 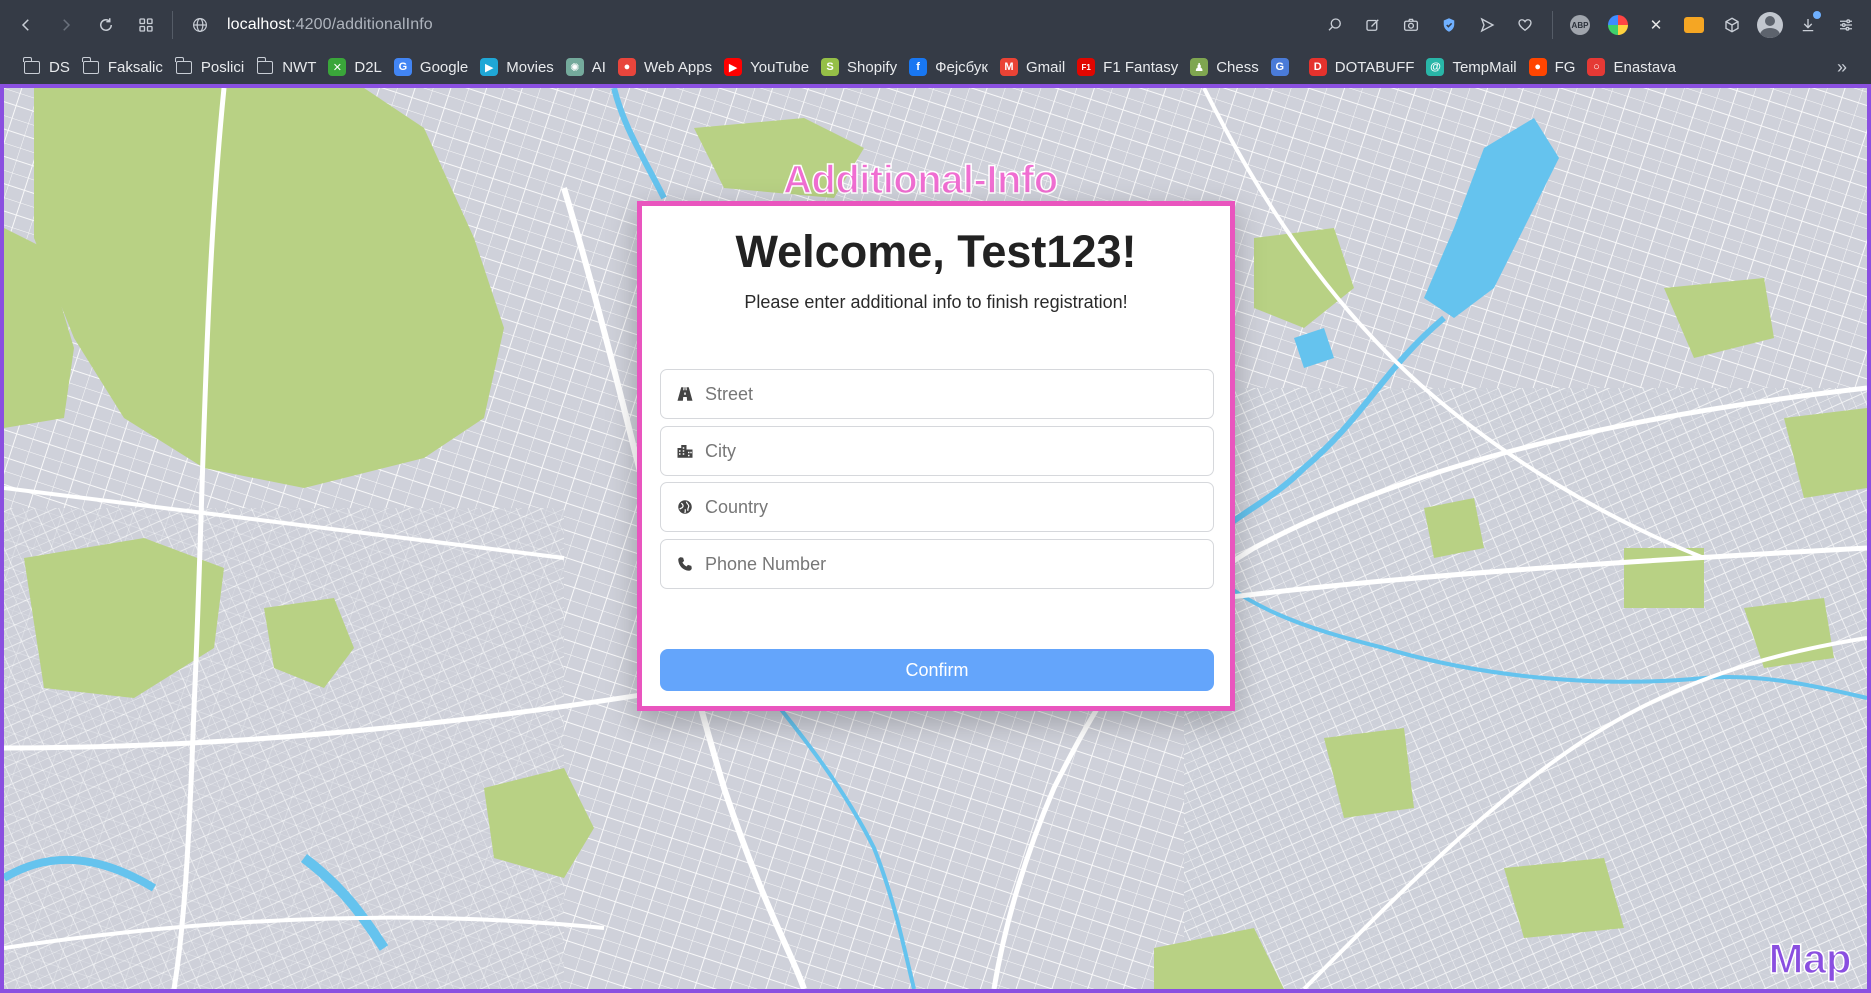 I want to click on search-page-button, so click(x=1335, y=25).